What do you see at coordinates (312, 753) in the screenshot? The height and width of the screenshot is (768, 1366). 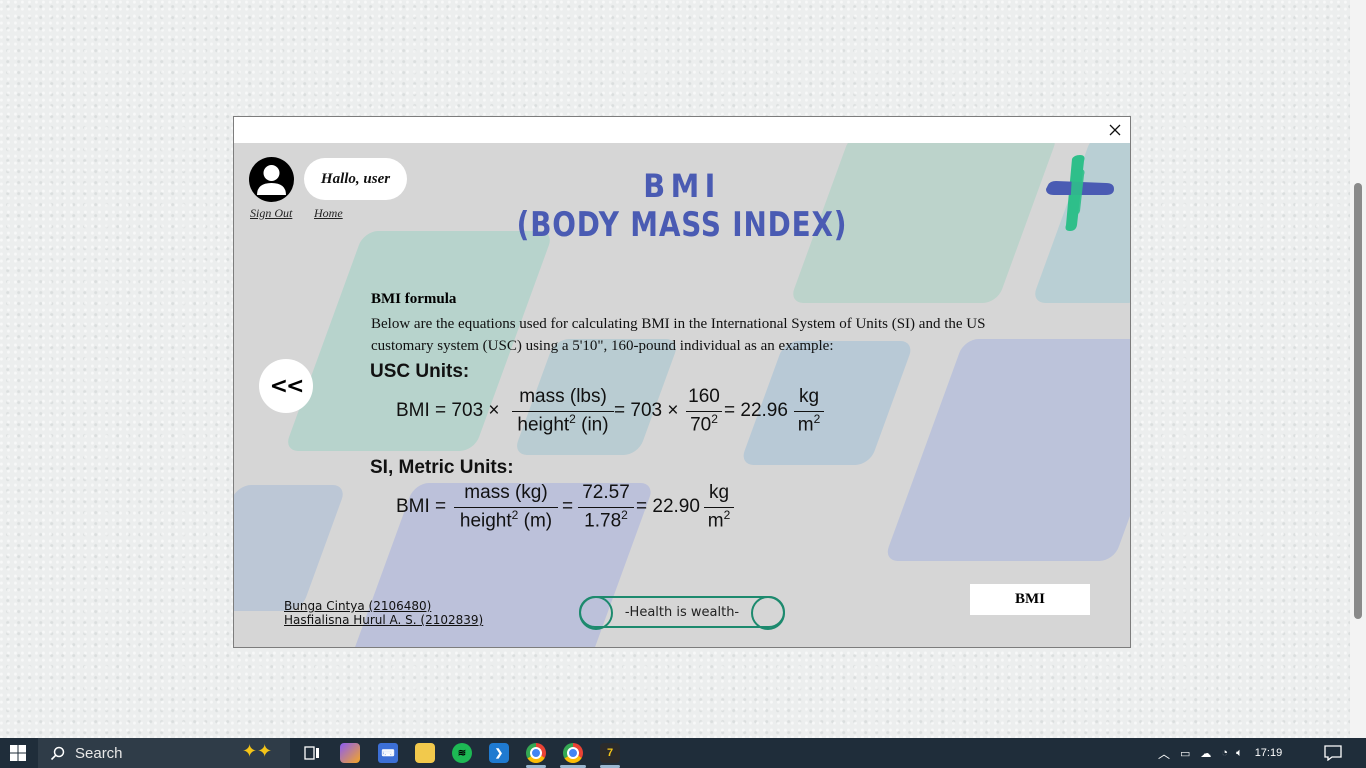 I see `task-view-icon` at bounding box center [312, 753].